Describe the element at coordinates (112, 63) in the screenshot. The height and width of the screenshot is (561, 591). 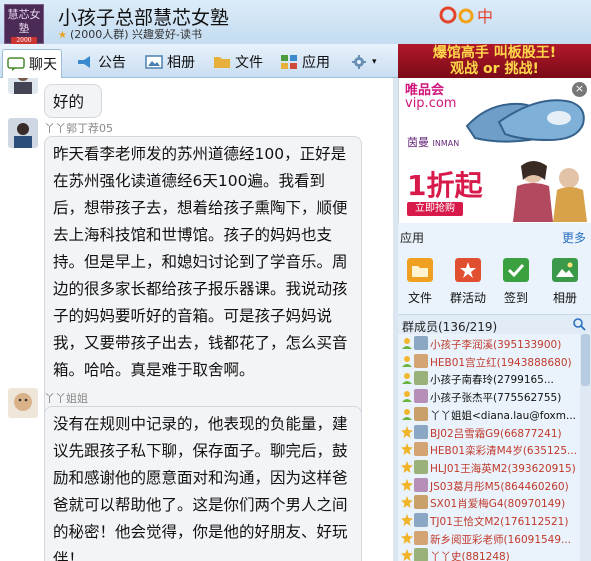
I see `tab-announcement-label: 公告` at that location.